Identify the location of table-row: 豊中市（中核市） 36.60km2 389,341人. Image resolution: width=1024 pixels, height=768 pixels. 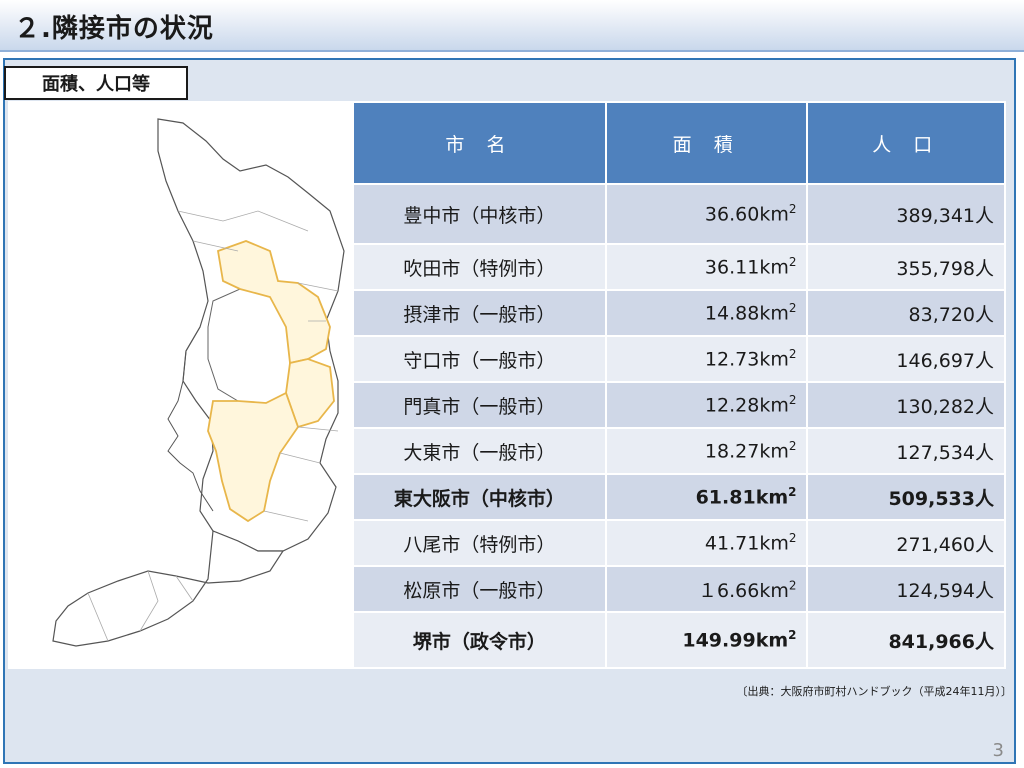
(679, 214).